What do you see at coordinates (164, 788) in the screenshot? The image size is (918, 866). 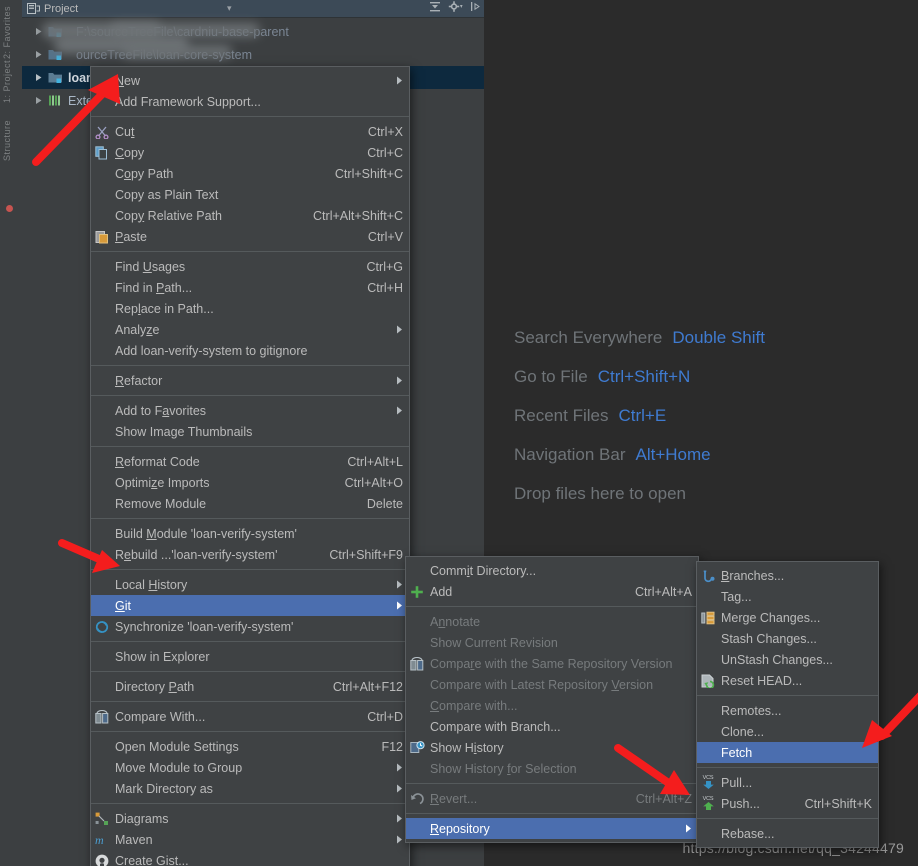 I see `menu-item-label: Mark Directory as` at bounding box center [164, 788].